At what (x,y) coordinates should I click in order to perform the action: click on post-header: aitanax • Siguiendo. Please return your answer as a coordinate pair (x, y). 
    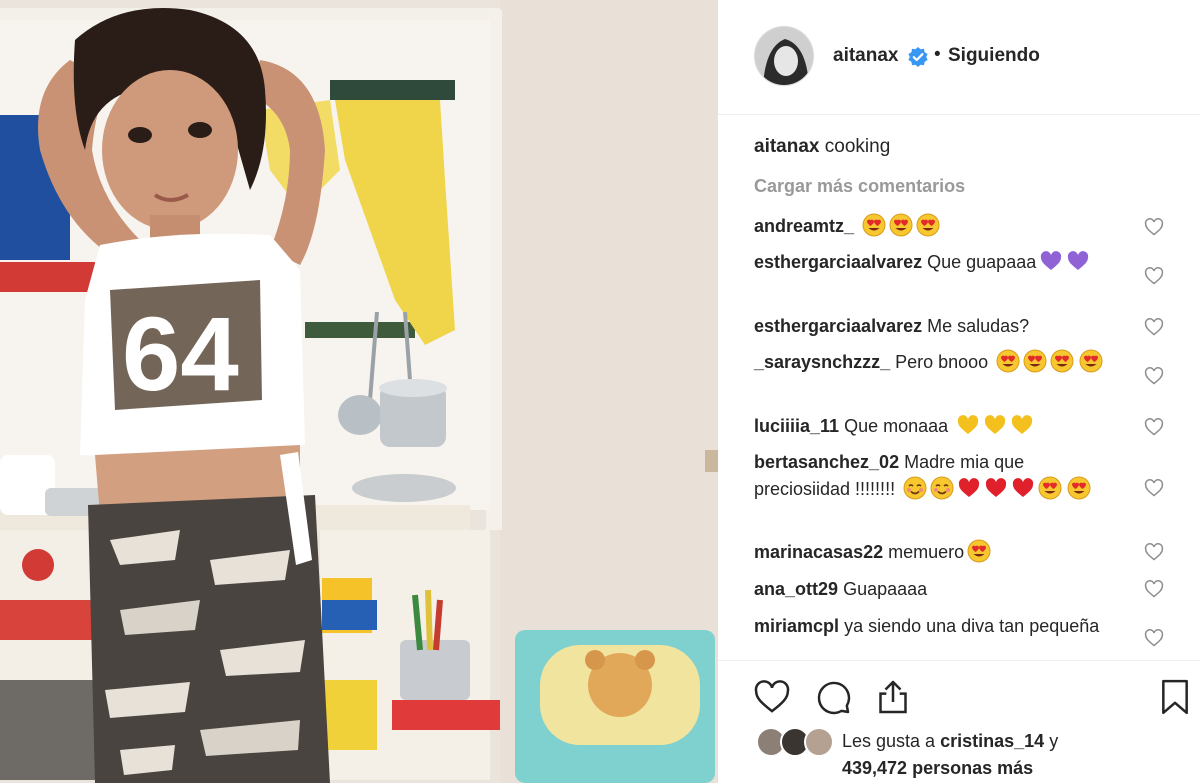
    Looking at the image, I should click on (959, 57).